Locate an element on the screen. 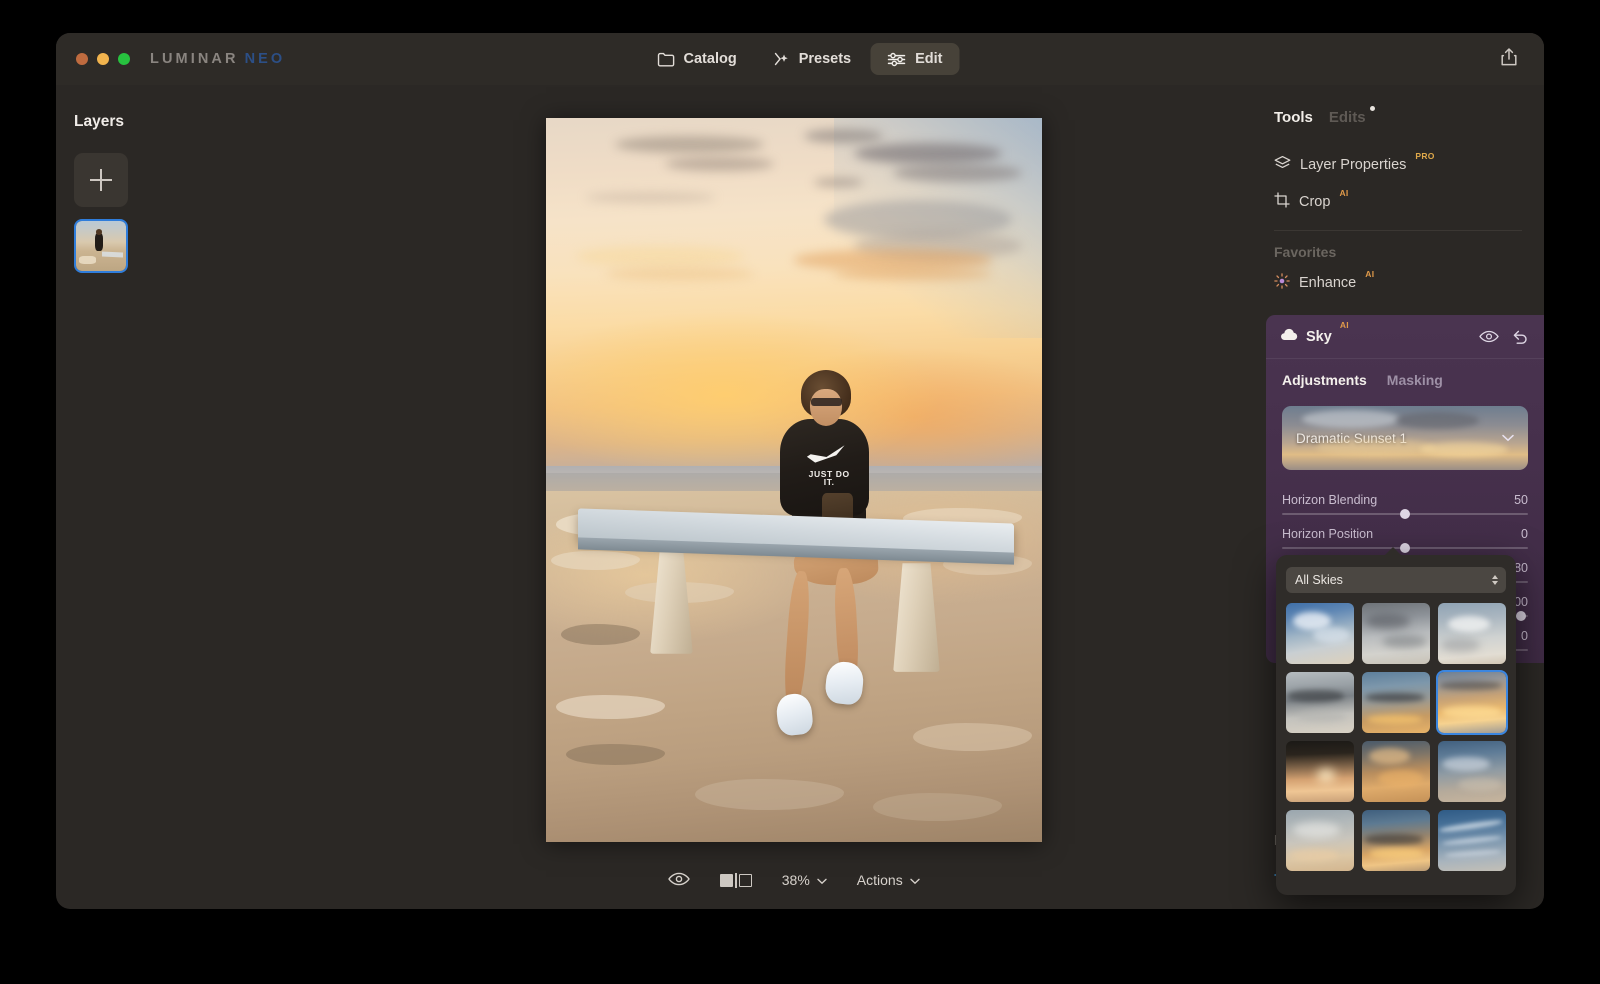 The height and width of the screenshot is (984, 1600). edits-indicator-dot is located at coordinates (1372, 108).